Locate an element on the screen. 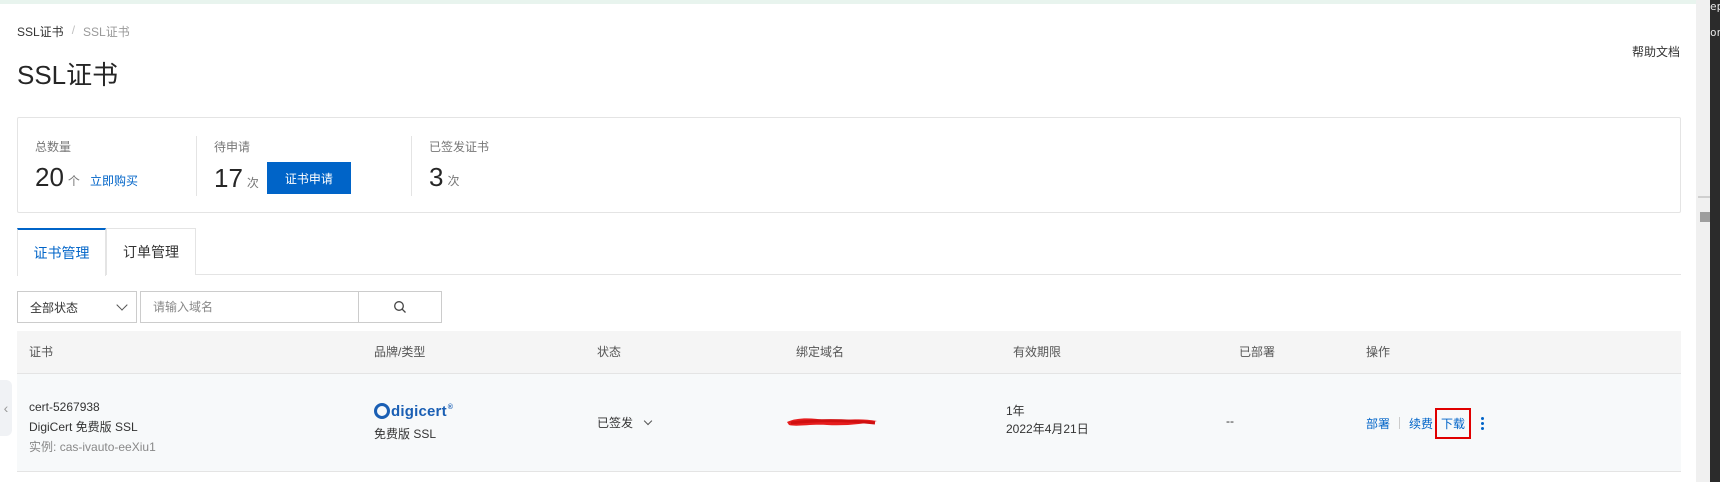  status-filter-value: 全部状态 is located at coordinates (54, 307).